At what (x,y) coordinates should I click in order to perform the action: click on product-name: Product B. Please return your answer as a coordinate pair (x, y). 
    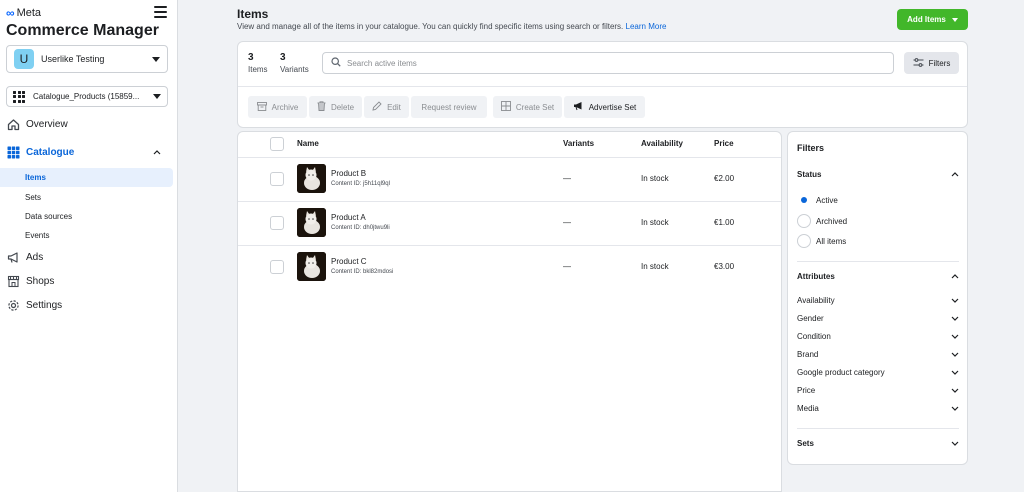
    Looking at the image, I should click on (348, 173).